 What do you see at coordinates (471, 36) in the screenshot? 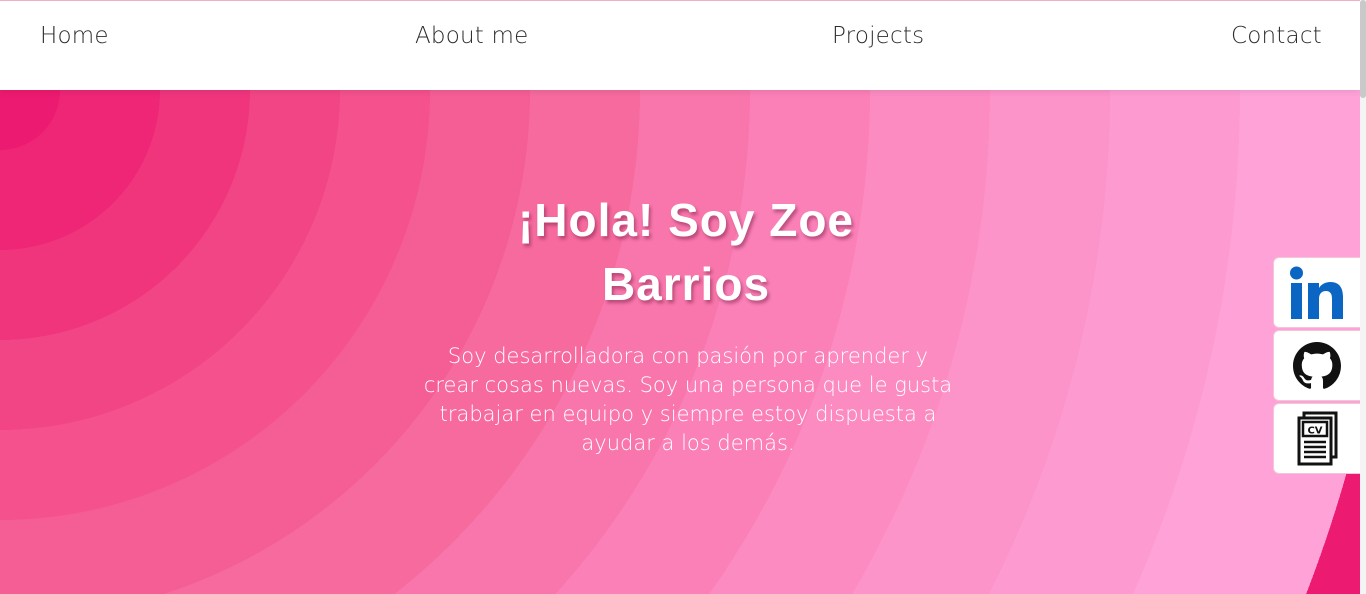
I see `nav-about-link: About me` at bounding box center [471, 36].